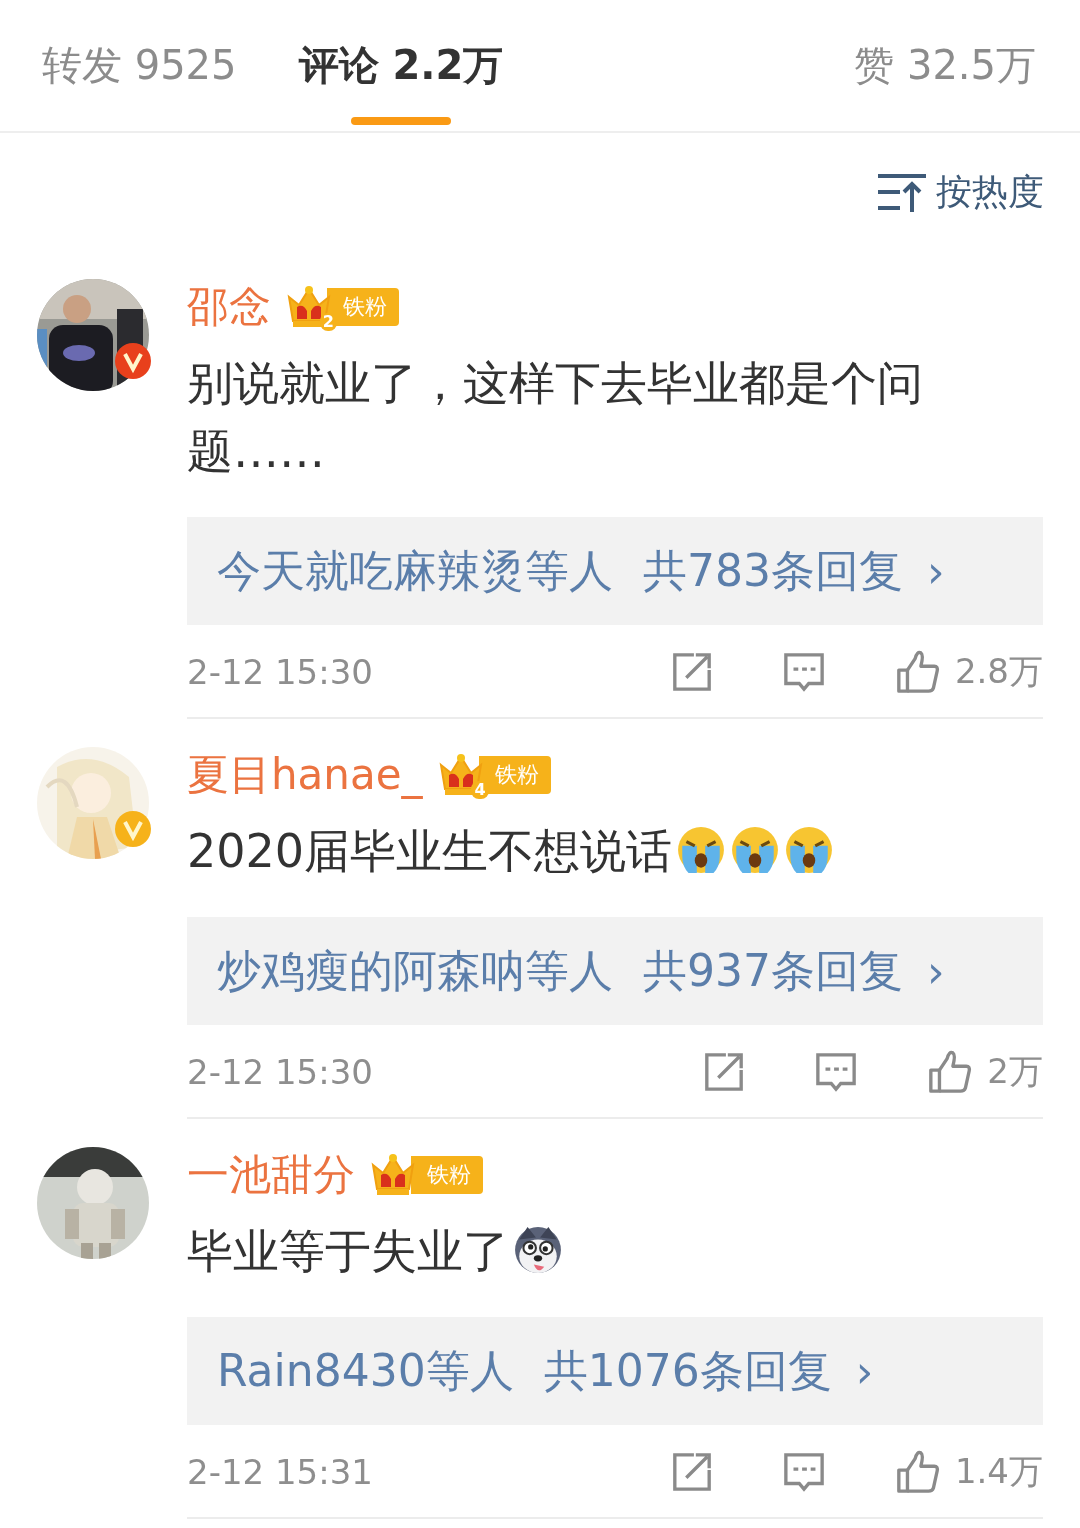 Image resolution: width=1080 pixels, height=1528 pixels. Describe the element at coordinates (348, 1251) in the screenshot. I see `comment-text: 毕业等于失业了` at that location.